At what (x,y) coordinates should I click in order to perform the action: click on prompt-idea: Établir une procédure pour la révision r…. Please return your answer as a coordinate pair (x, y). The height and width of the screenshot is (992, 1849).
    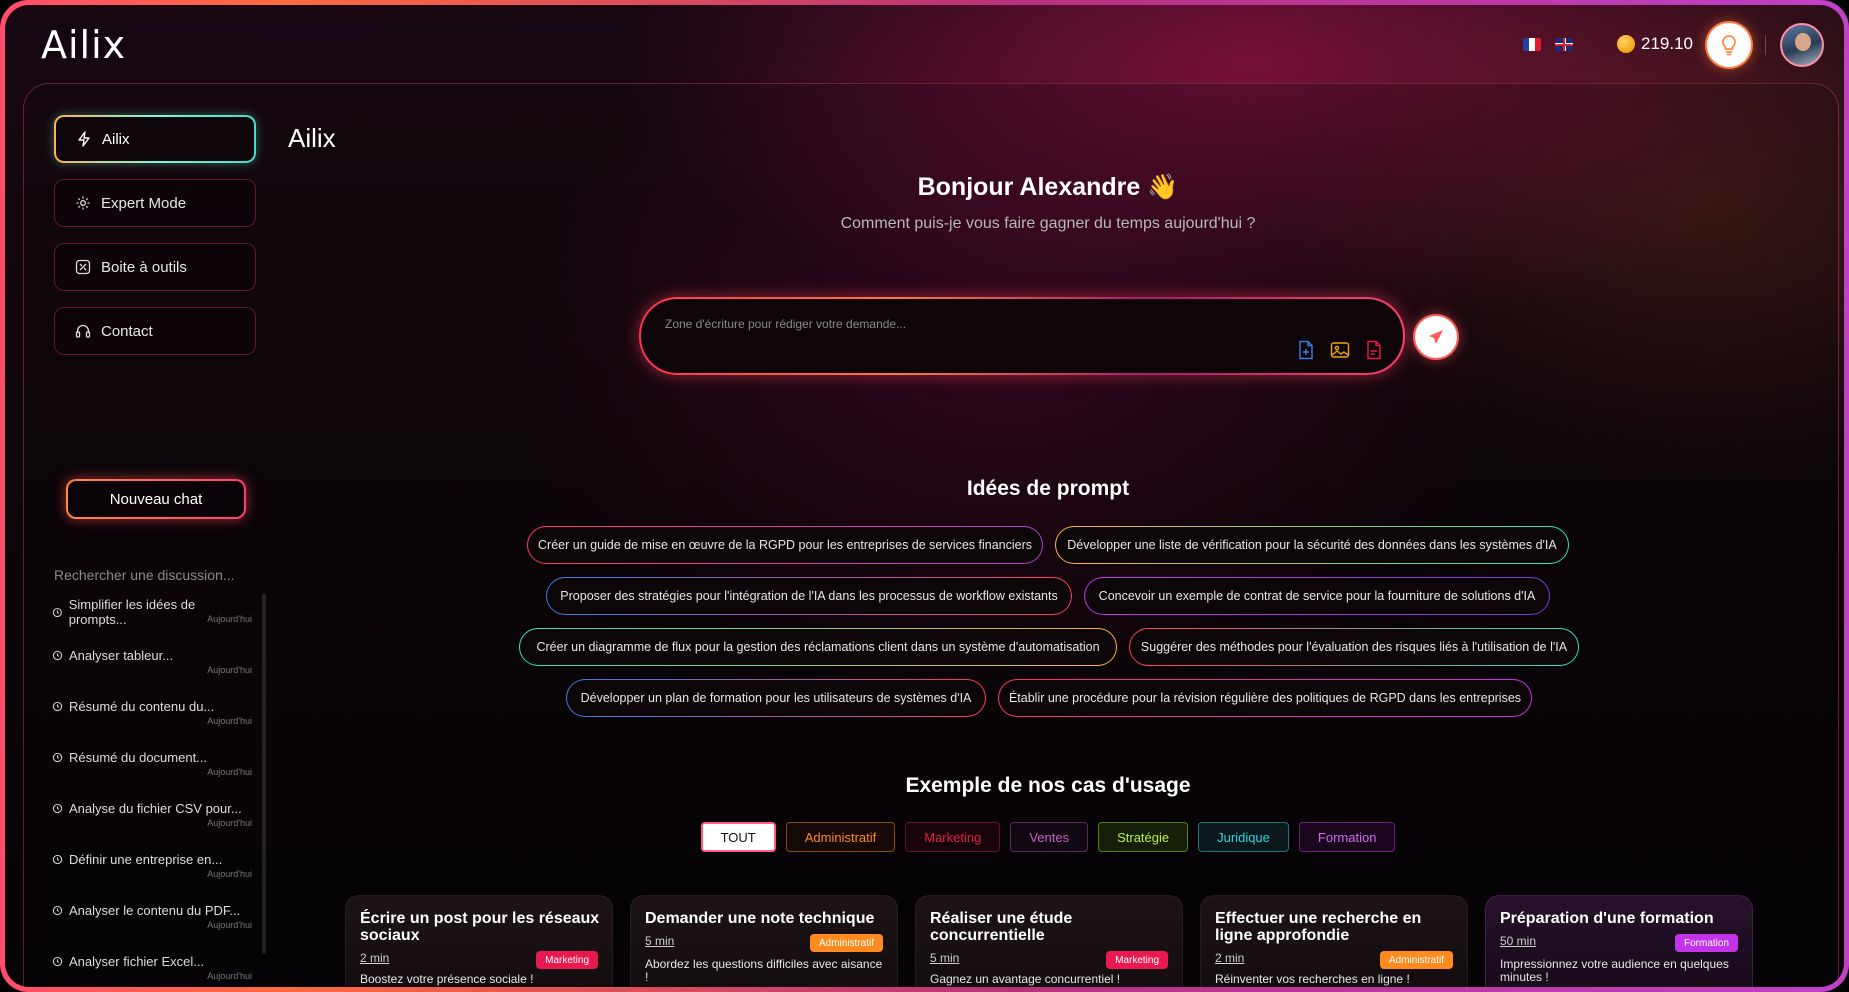
    Looking at the image, I should click on (1265, 698).